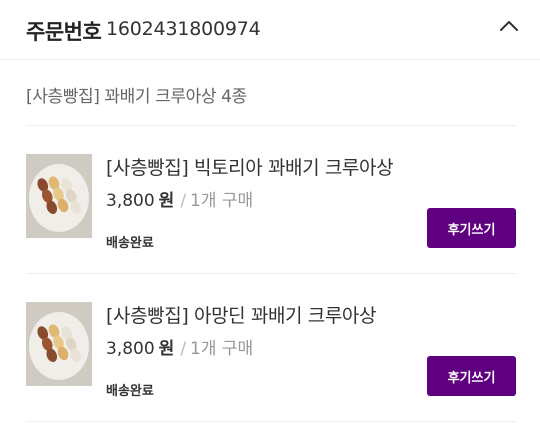 Image resolution: width=540 pixels, height=424 pixels. What do you see at coordinates (64, 32) in the screenshot?
I see `order-label: 주문번호` at bounding box center [64, 32].